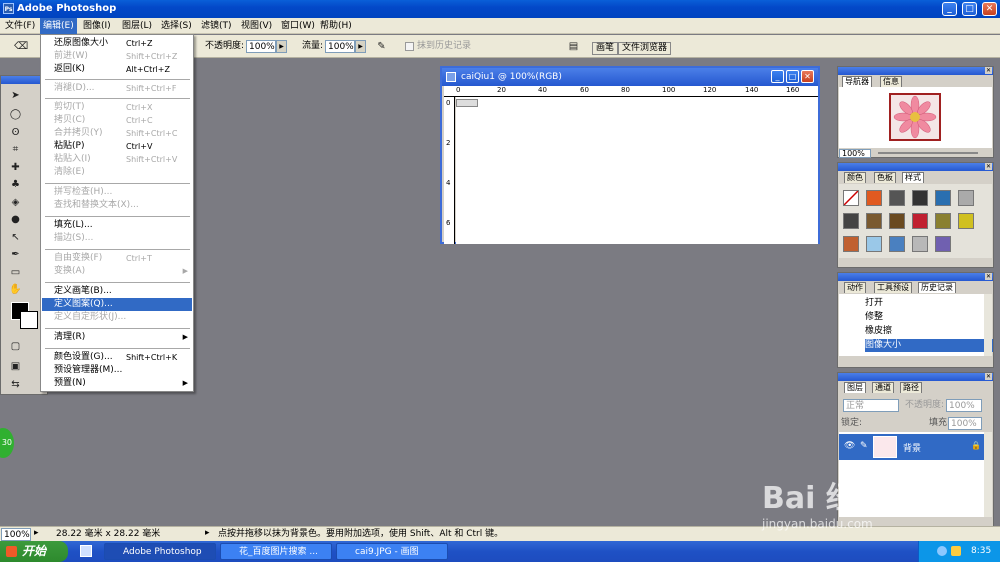 This screenshot has height=562, width=1000. What do you see at coordinates (929, 345) in the screenshot?
I see `history-item-selected: 图像大小` at bounding box center [929, 345].